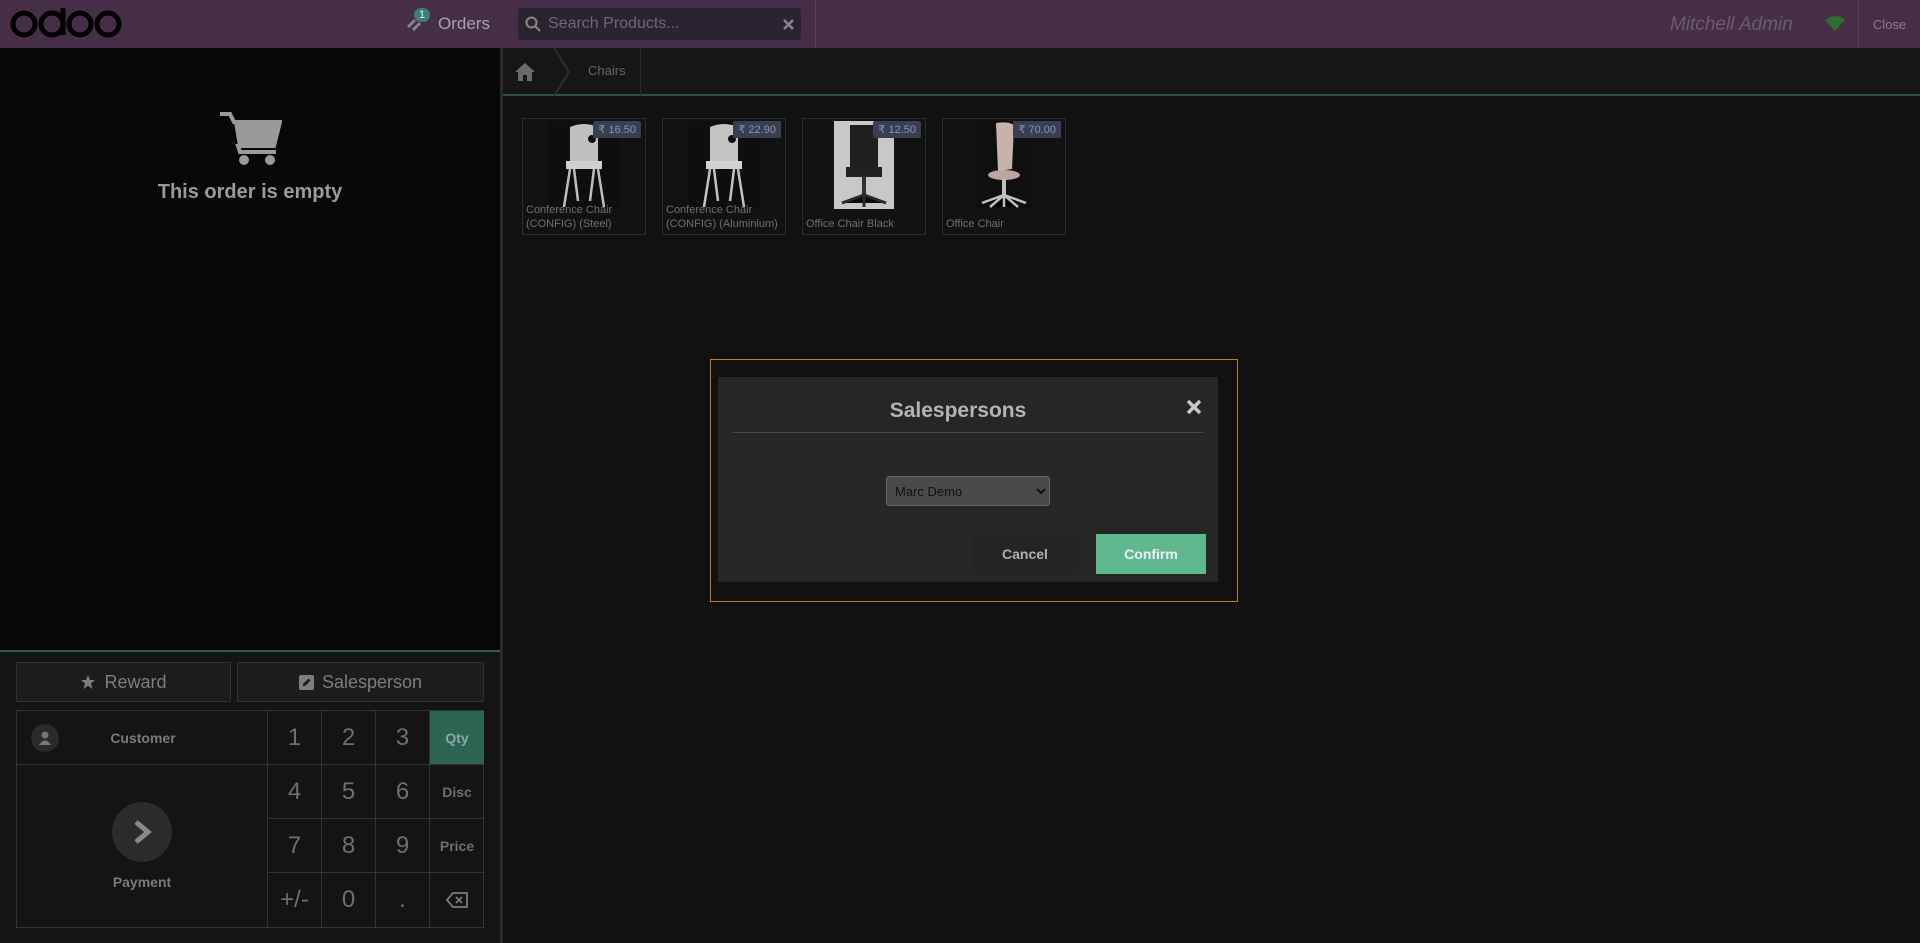  I want to click on breadcrumb-chevron-icon, so click(561, 72).